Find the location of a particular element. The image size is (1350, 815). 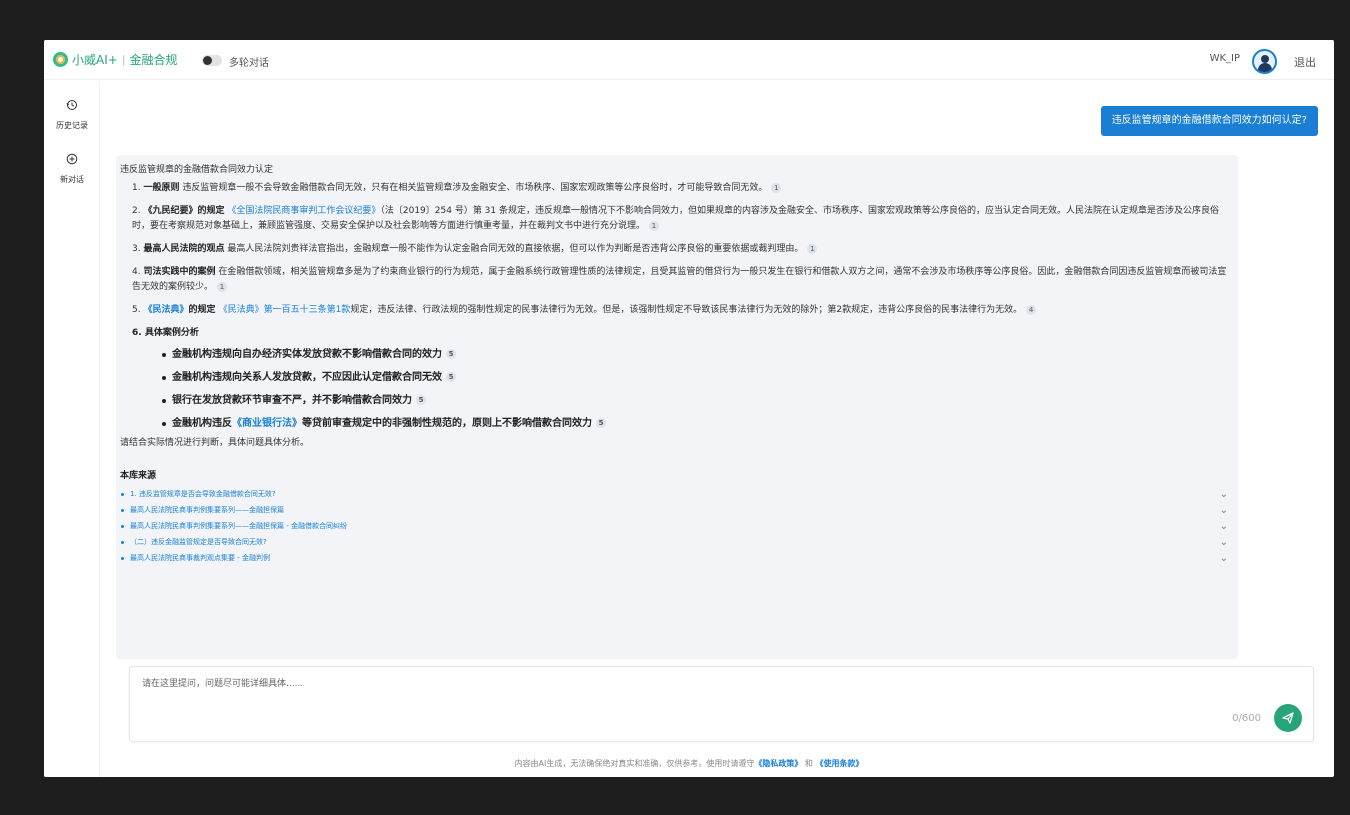

cases-heading: 6. 具体案例分析 is located at coordinates (165, 333).